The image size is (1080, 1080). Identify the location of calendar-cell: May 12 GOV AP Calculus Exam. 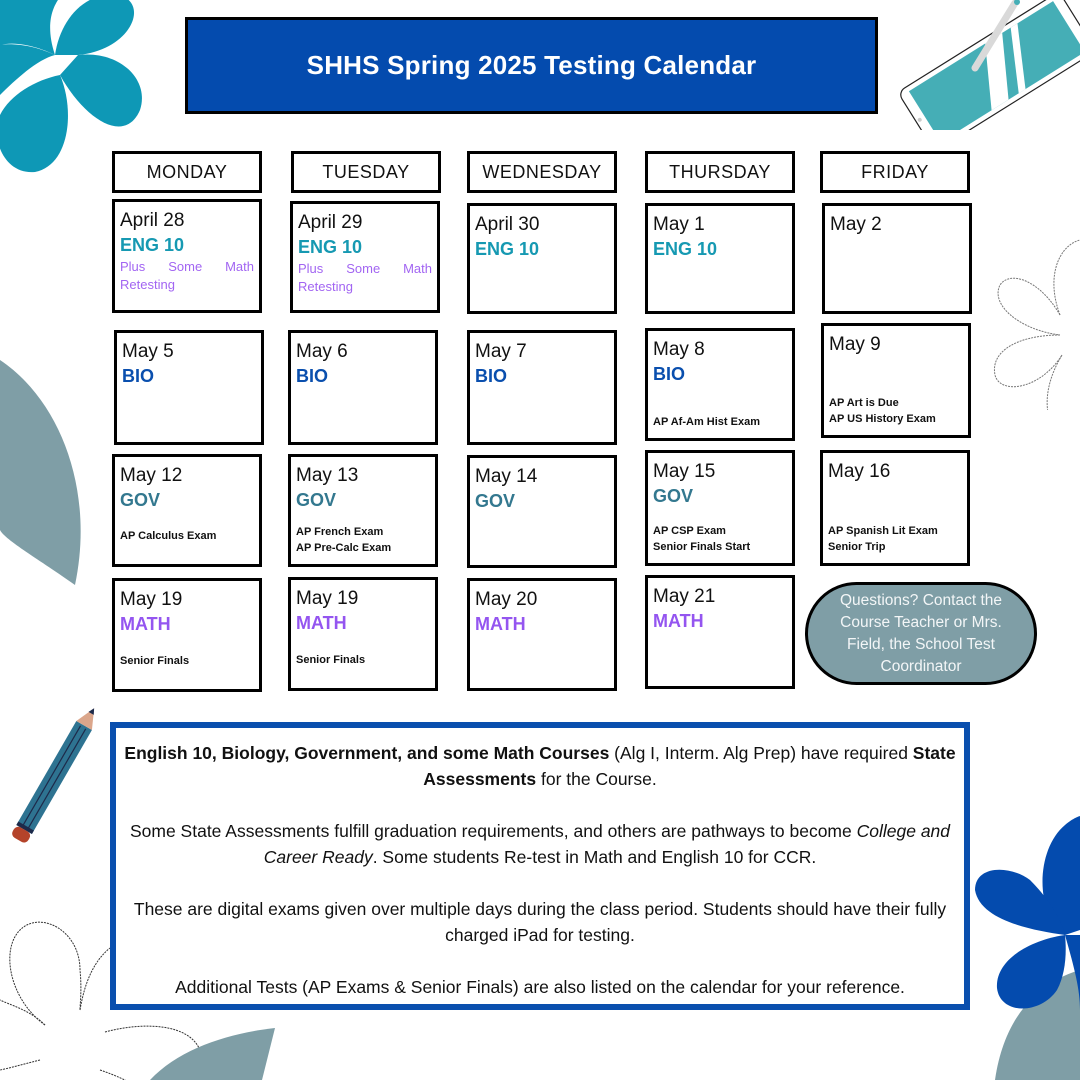
(187, 510).